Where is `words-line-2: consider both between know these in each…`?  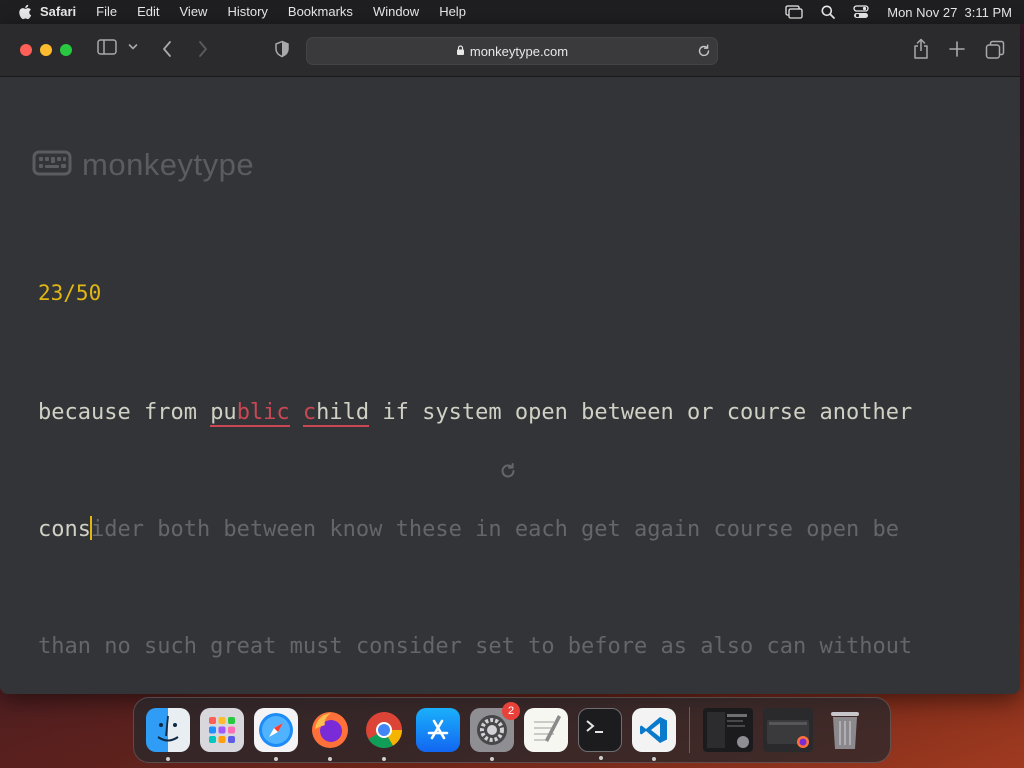 words-line-2: consider both between know these in each… is located at coordinates (513, 529).